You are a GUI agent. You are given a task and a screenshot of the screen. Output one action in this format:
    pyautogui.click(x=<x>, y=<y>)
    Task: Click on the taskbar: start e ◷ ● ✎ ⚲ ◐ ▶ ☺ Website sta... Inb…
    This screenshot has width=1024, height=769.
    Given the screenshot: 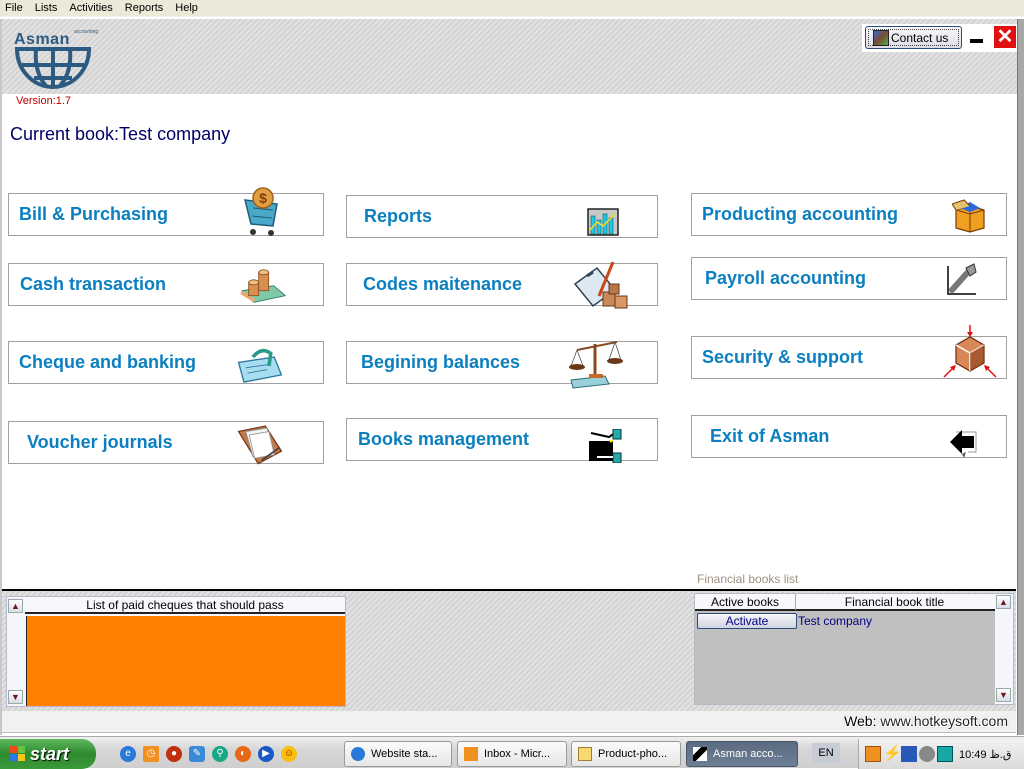 What is the action you would take?
    pyautogui.click(x=512, y=752)
    